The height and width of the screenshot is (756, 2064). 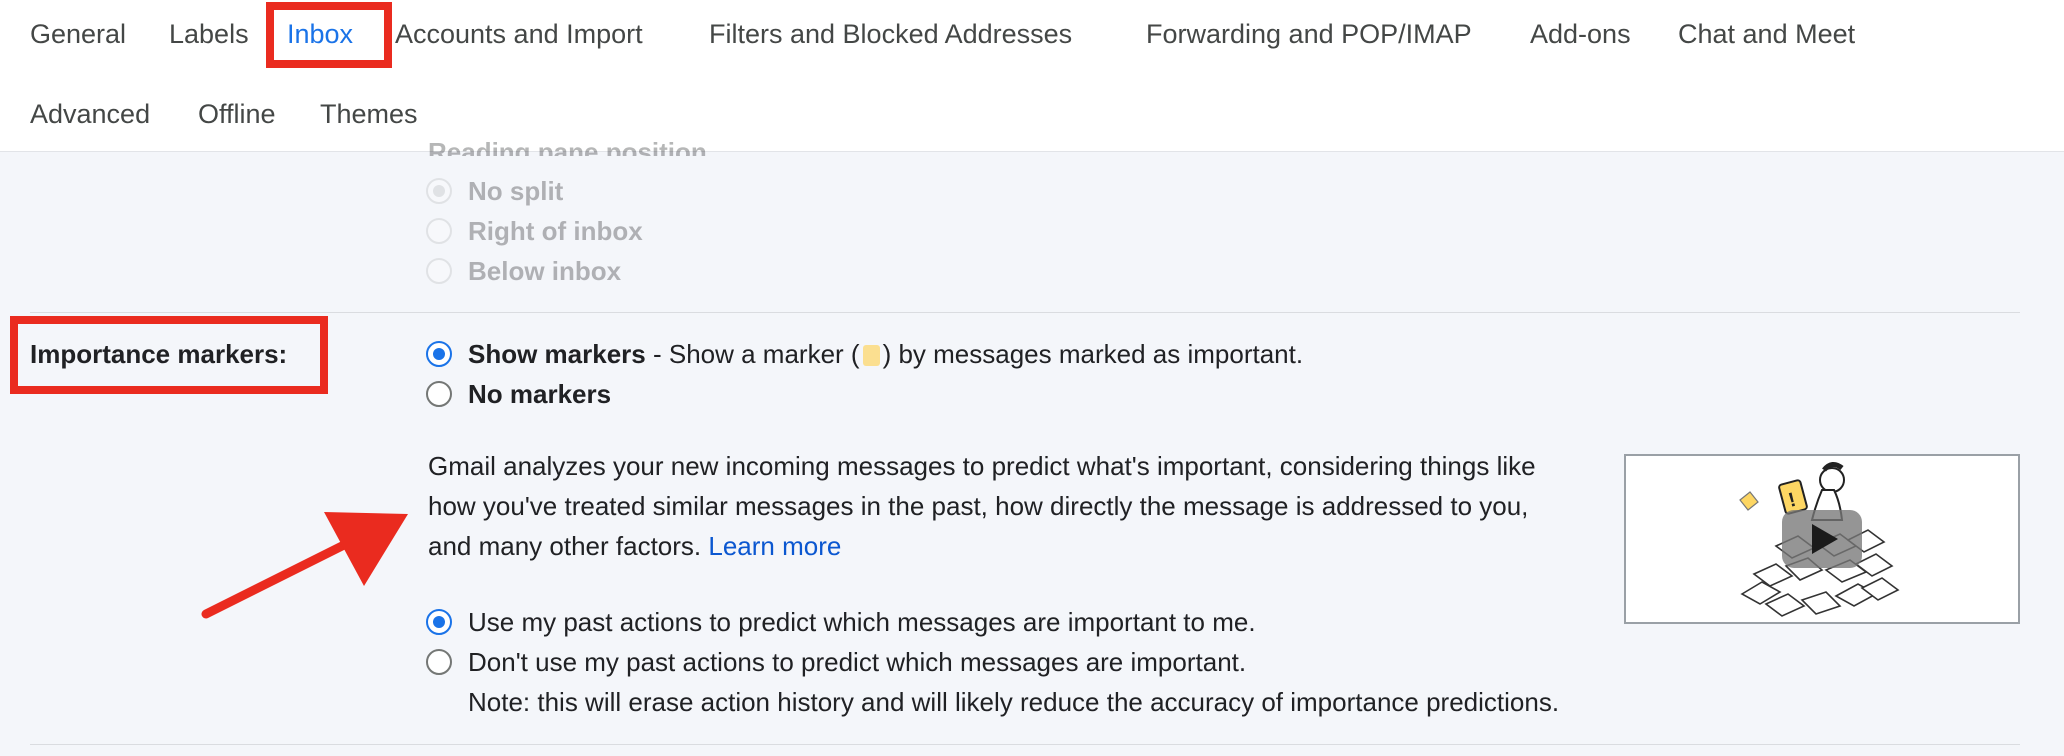 I want to click on section-divider-bottom, so click(x=1025, y=744).